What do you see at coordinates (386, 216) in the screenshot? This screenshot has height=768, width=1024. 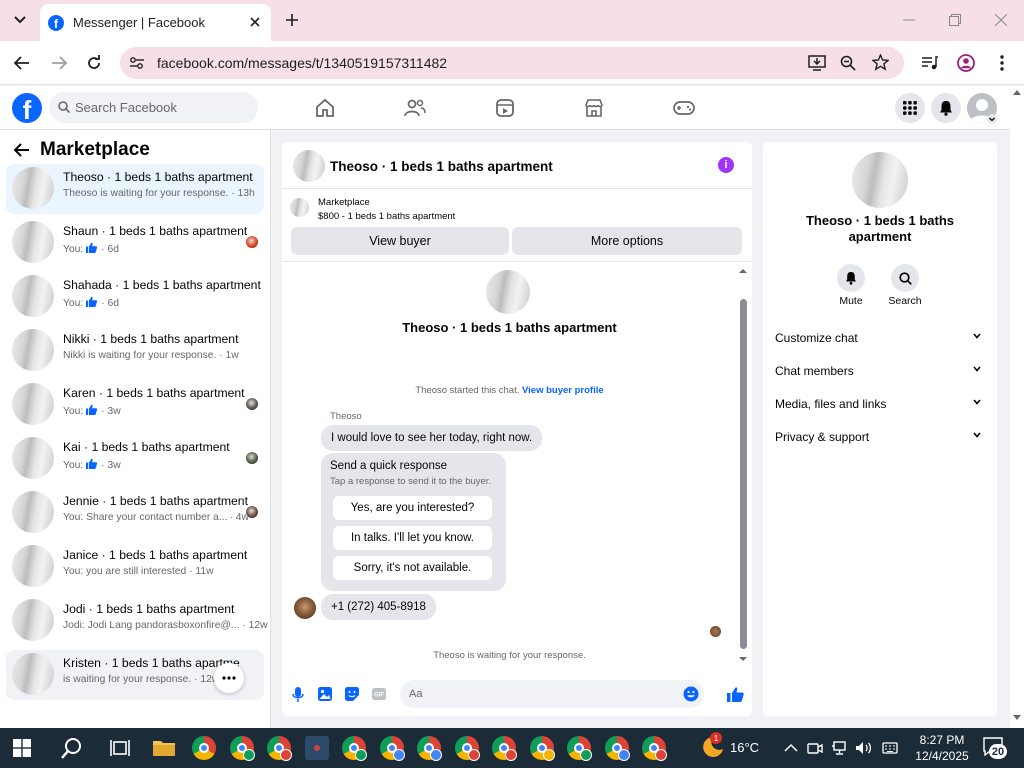 I see `listing-title: $800 - 1 beds 1 baths apartment` at bounding box center [386, 216].